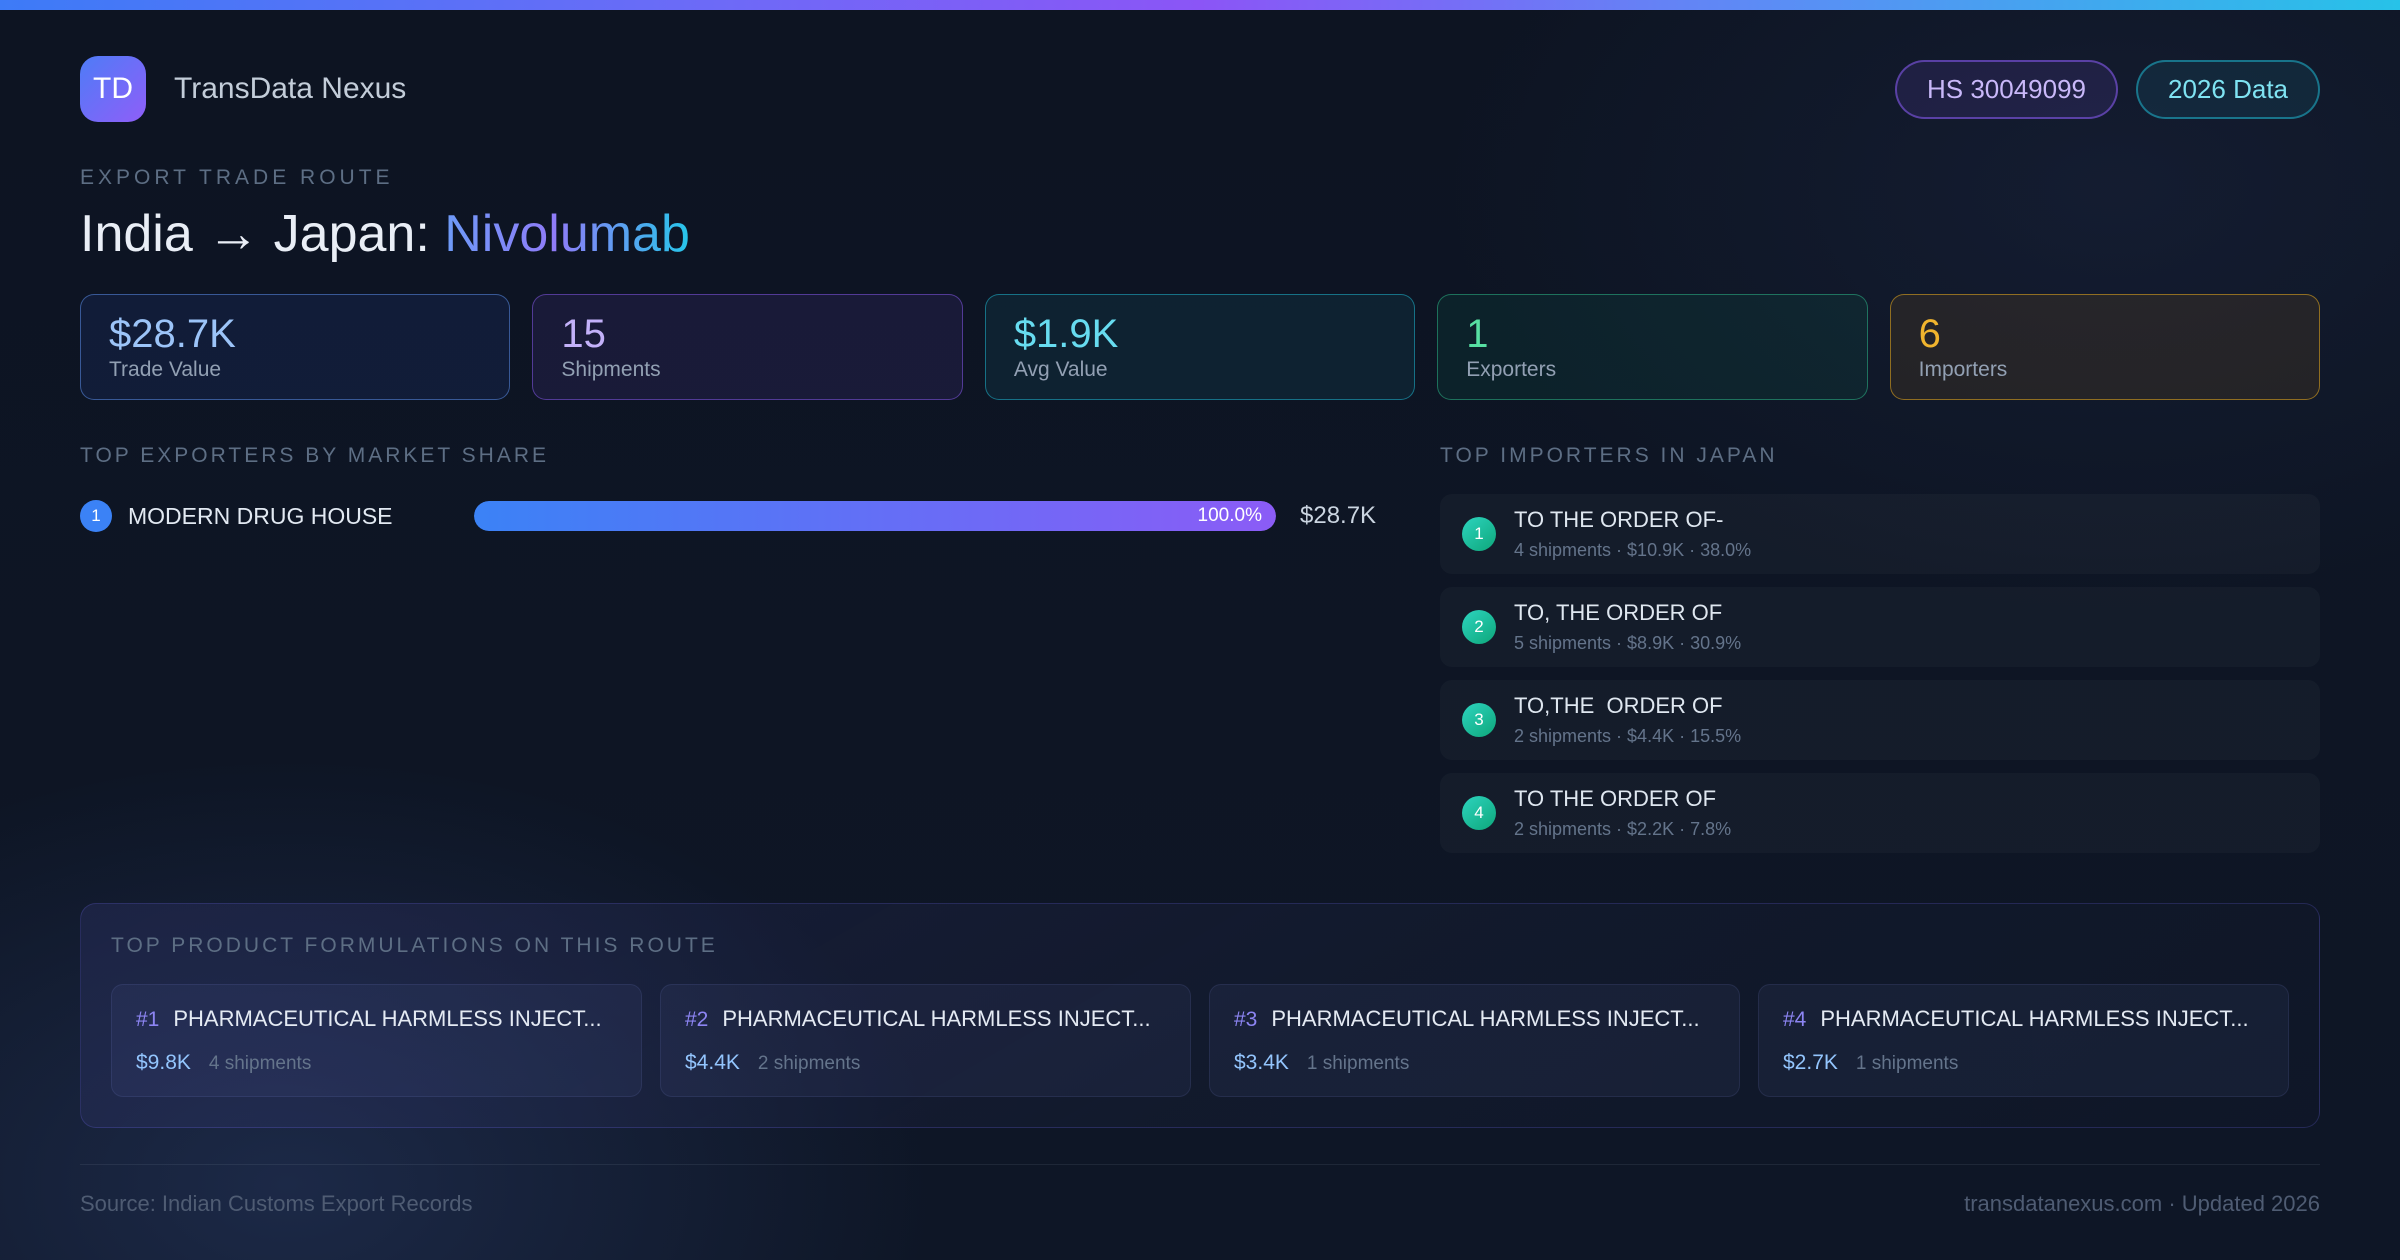 The height and width of the screenshot is (1260, 2400). I want to click on title-route: India → Japan:, so click(262, 234).